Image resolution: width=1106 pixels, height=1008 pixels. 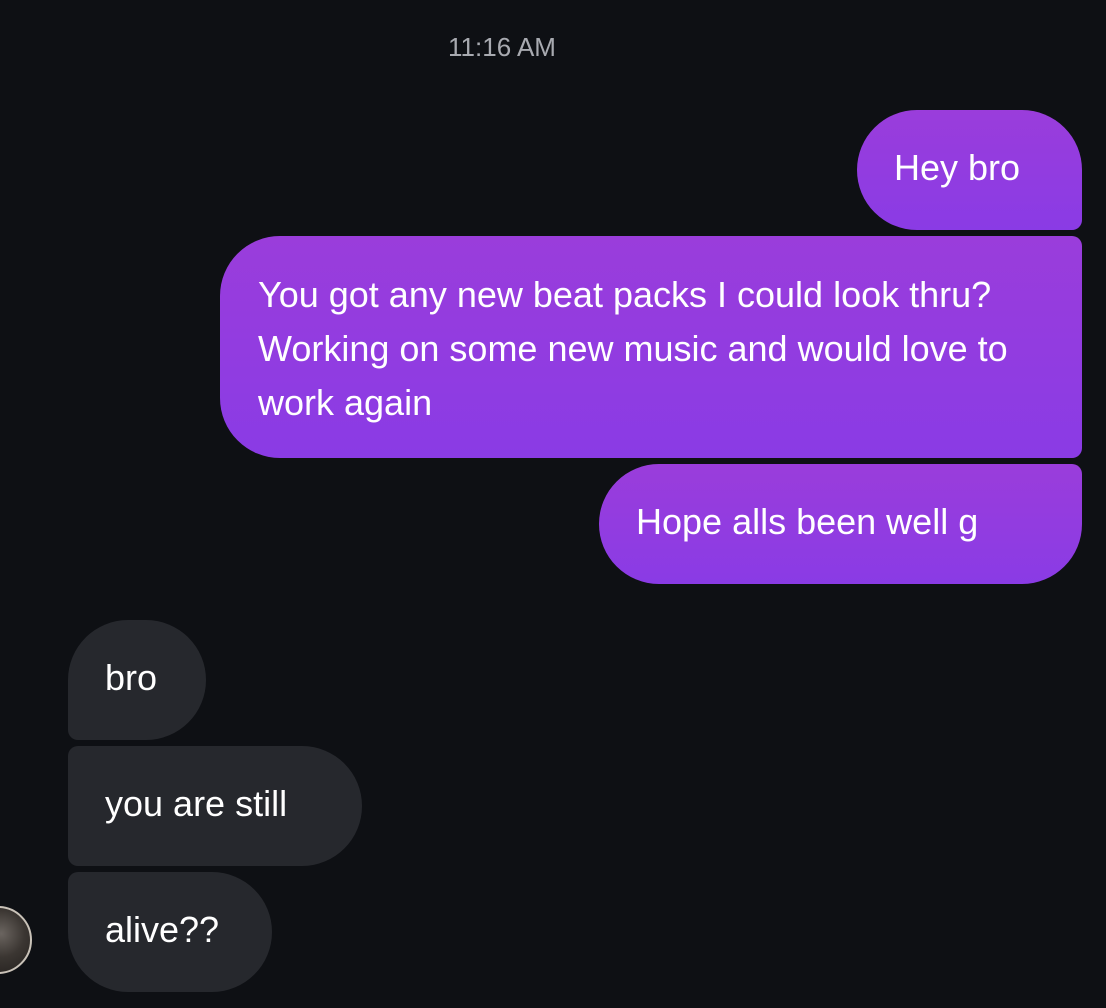 I want to click on outgoing-message-bubble: Hope alls been well g, so click(x=840, y=524).